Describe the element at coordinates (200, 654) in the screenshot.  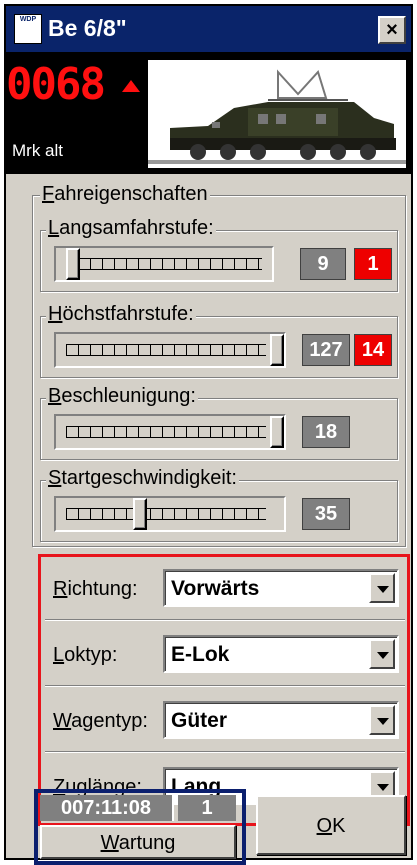
I see `loktyp-value: E-Lok` at that location.